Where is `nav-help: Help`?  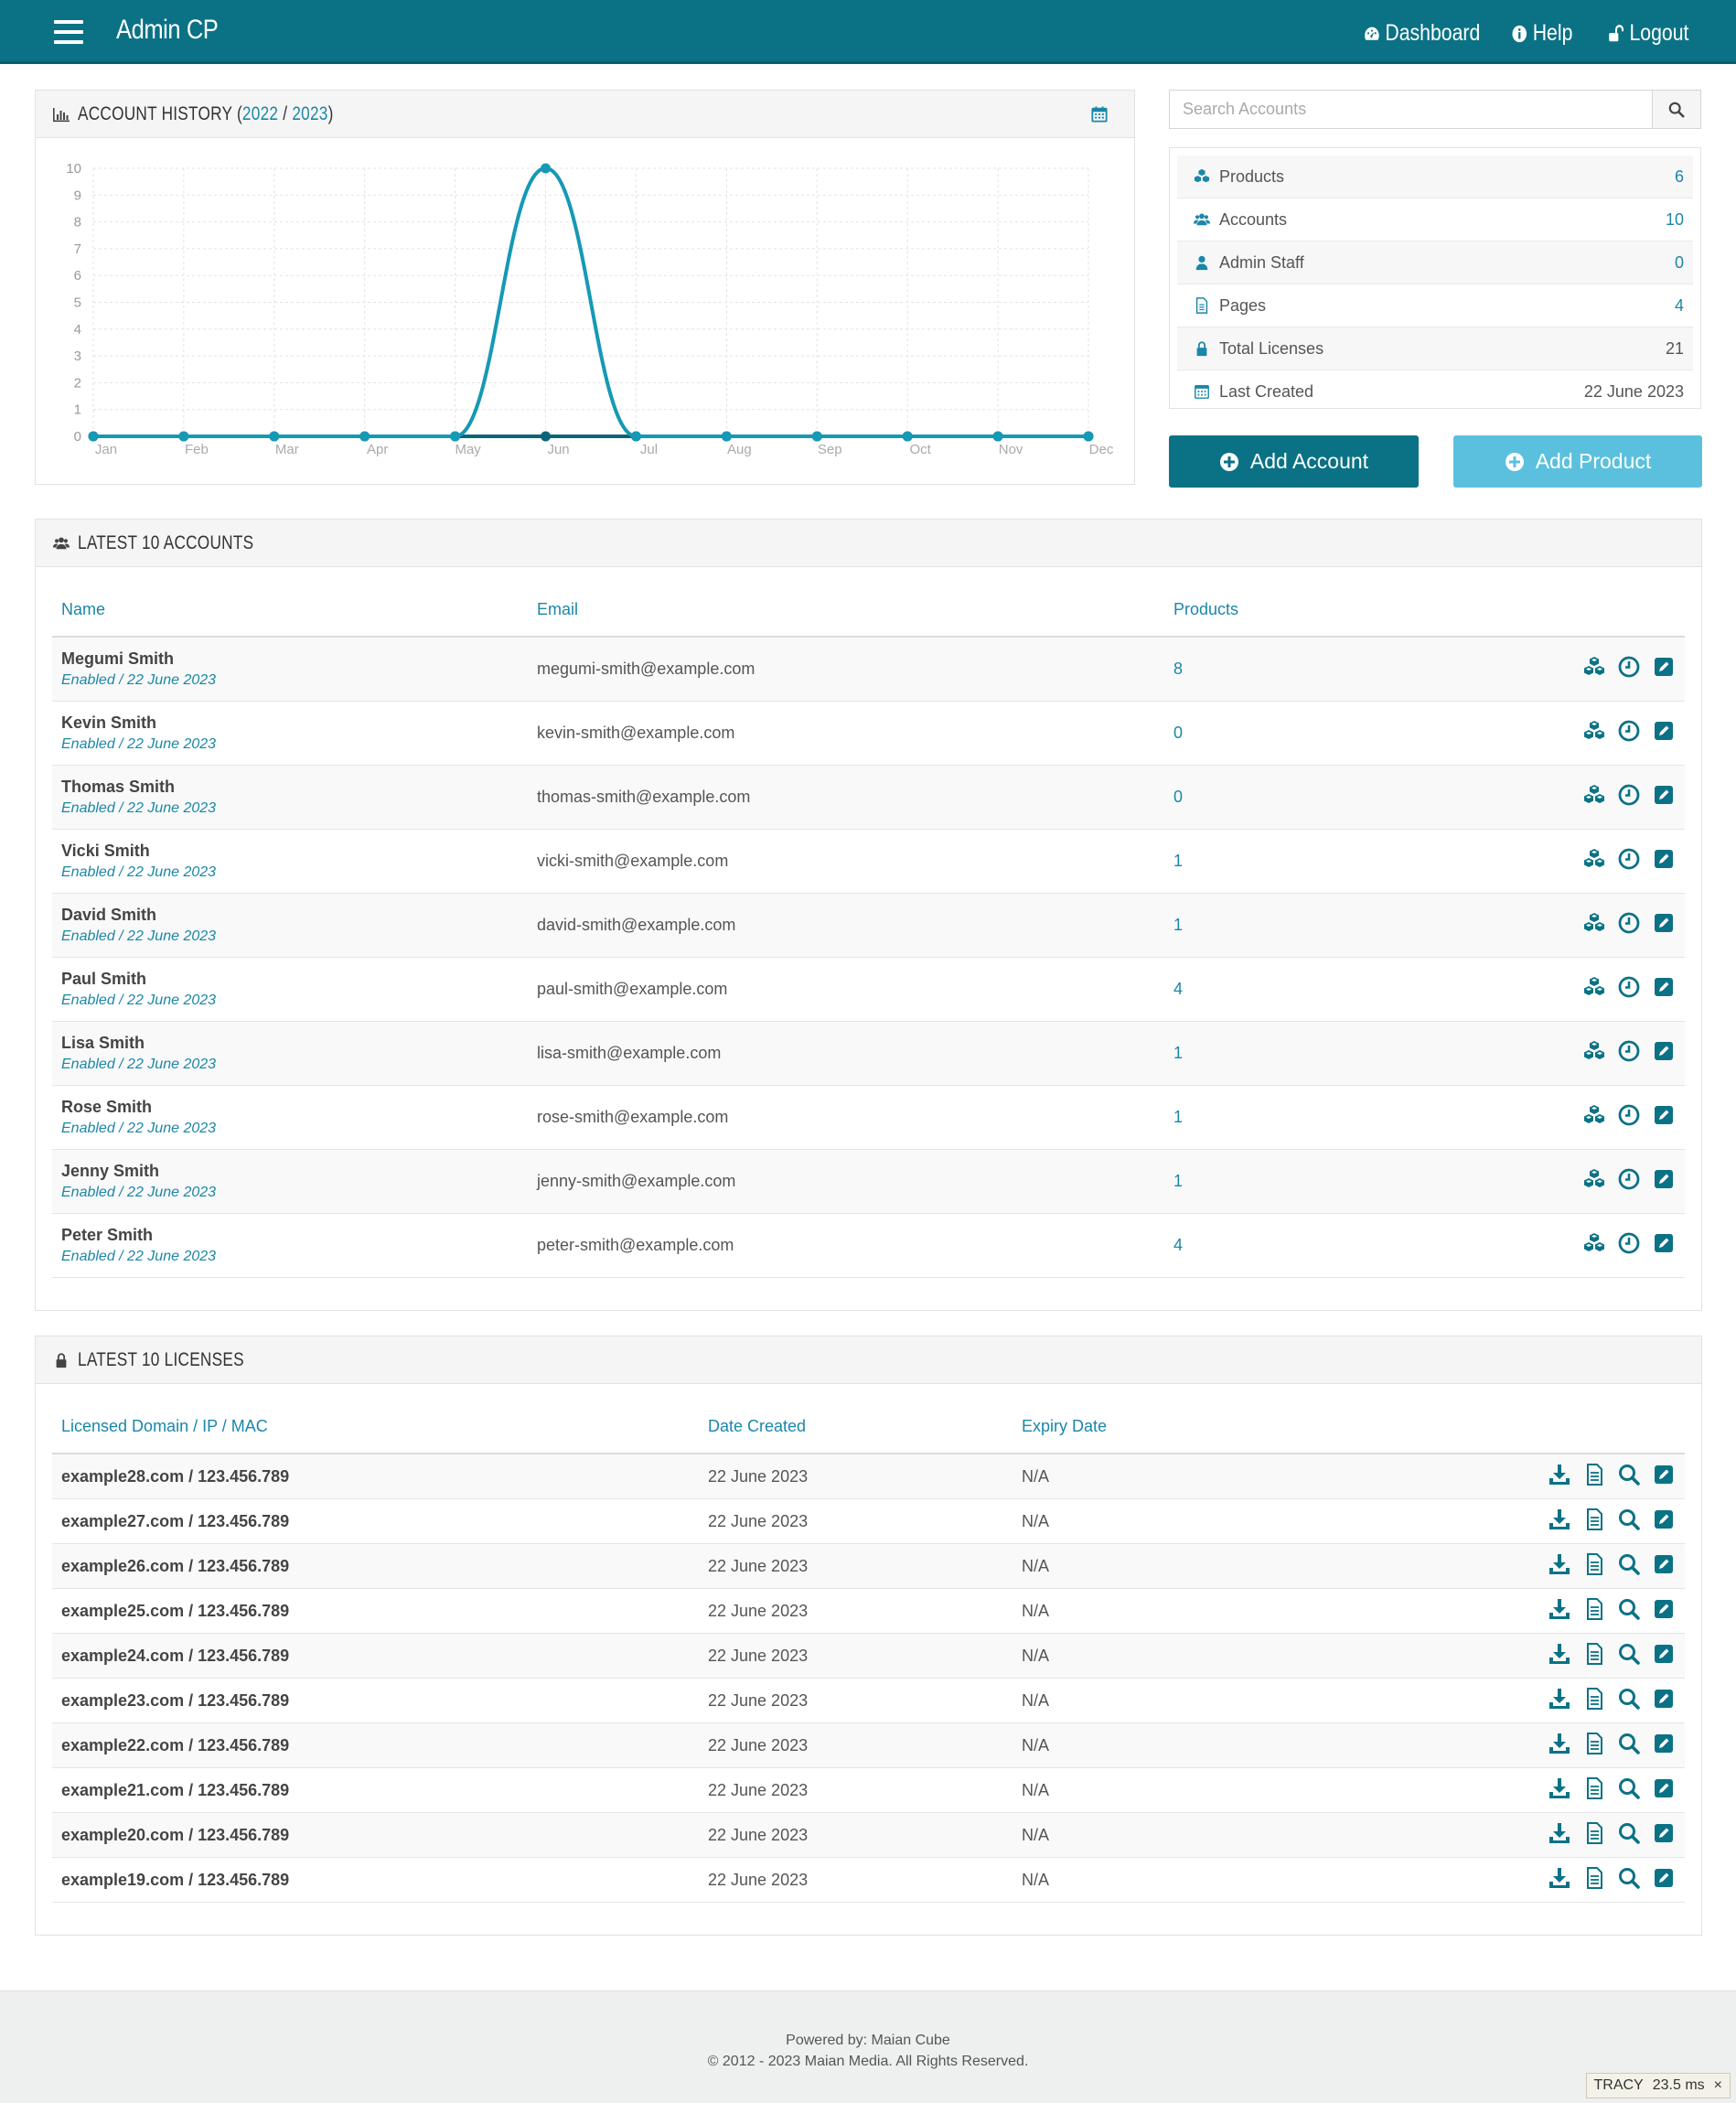 nav-help: Help is located at coordinates (1542, 34).